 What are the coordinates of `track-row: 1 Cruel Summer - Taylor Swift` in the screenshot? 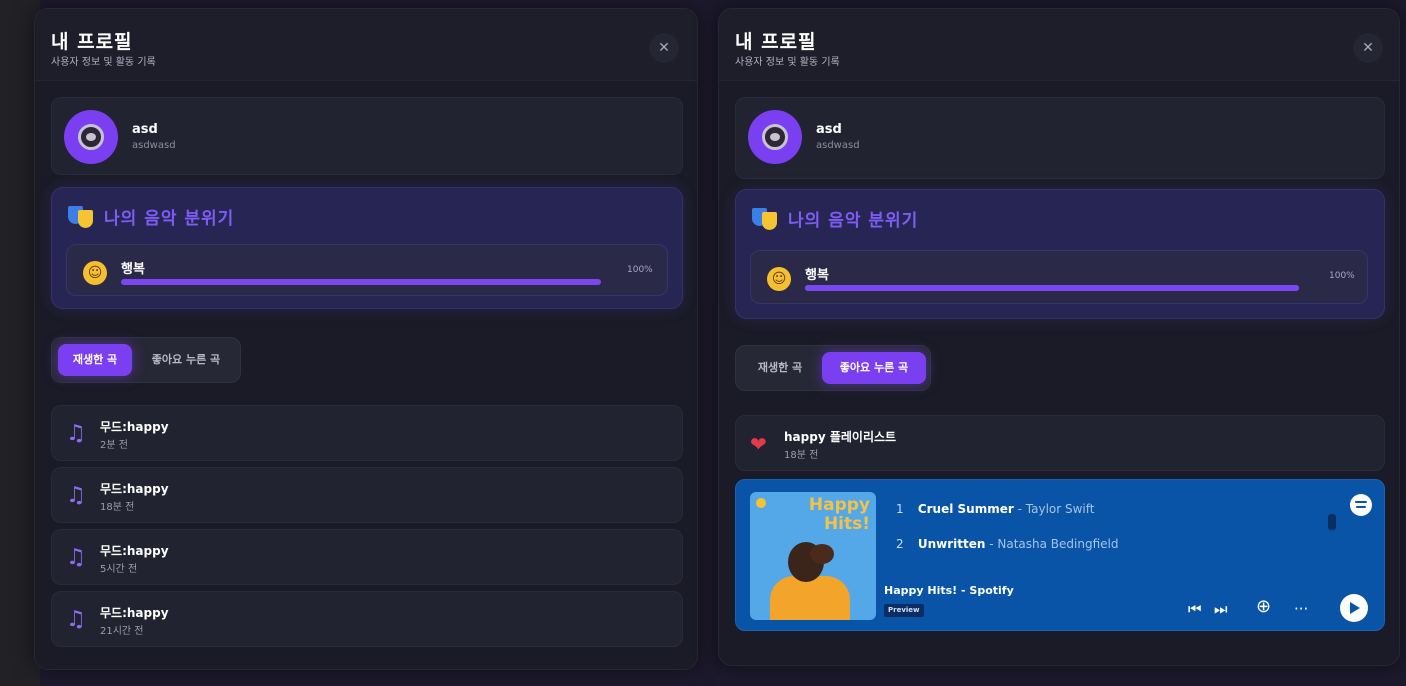 It's located at (995, 509).